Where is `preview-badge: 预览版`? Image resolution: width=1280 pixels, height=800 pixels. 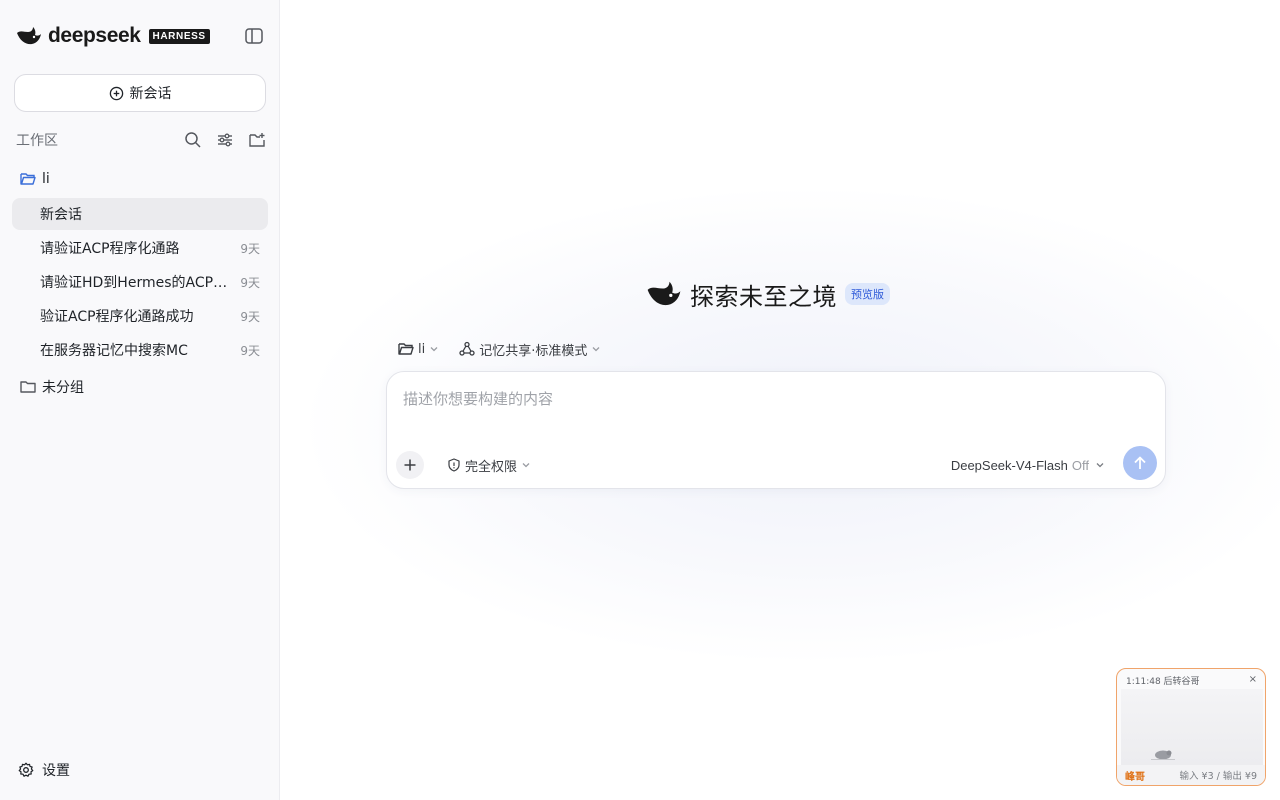
preview-badge: 预览版 is located at coordinates (867, 294).